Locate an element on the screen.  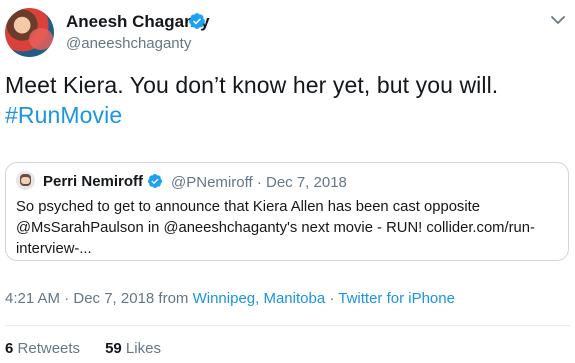
retweets-stat: 6 Retweets is located at coordinates (42, 348).